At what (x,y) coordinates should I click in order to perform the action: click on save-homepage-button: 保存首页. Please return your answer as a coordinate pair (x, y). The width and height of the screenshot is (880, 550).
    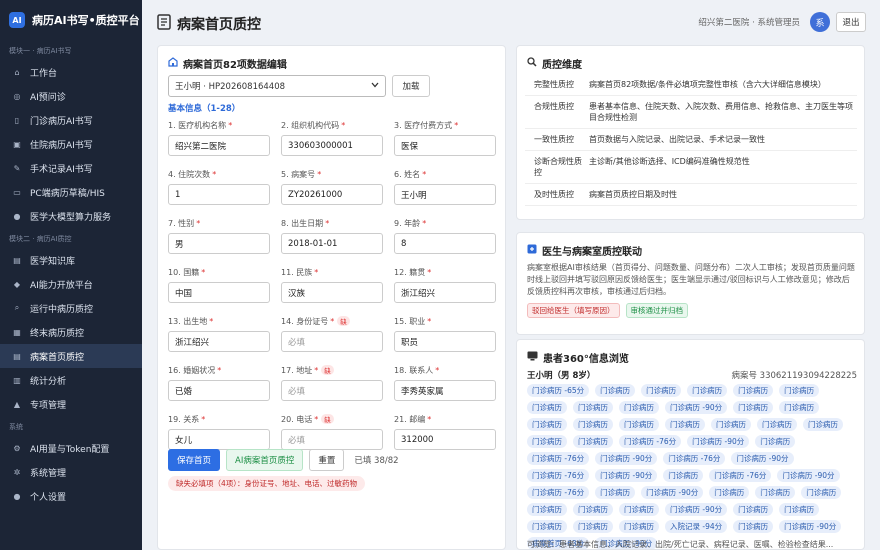
    Looking at the image, I should click on (194, 460).